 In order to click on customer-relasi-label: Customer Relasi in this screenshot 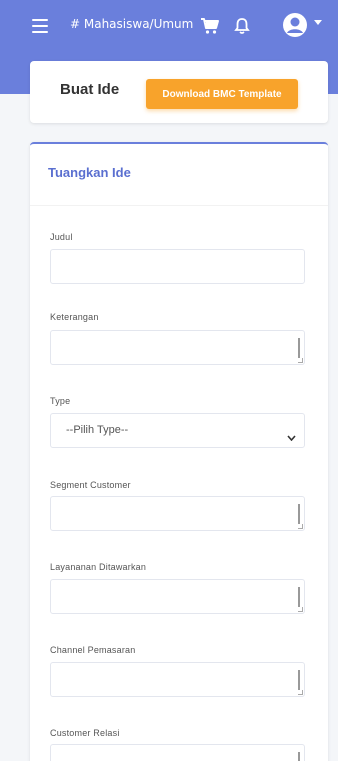, I will do `click(85, 733)`.